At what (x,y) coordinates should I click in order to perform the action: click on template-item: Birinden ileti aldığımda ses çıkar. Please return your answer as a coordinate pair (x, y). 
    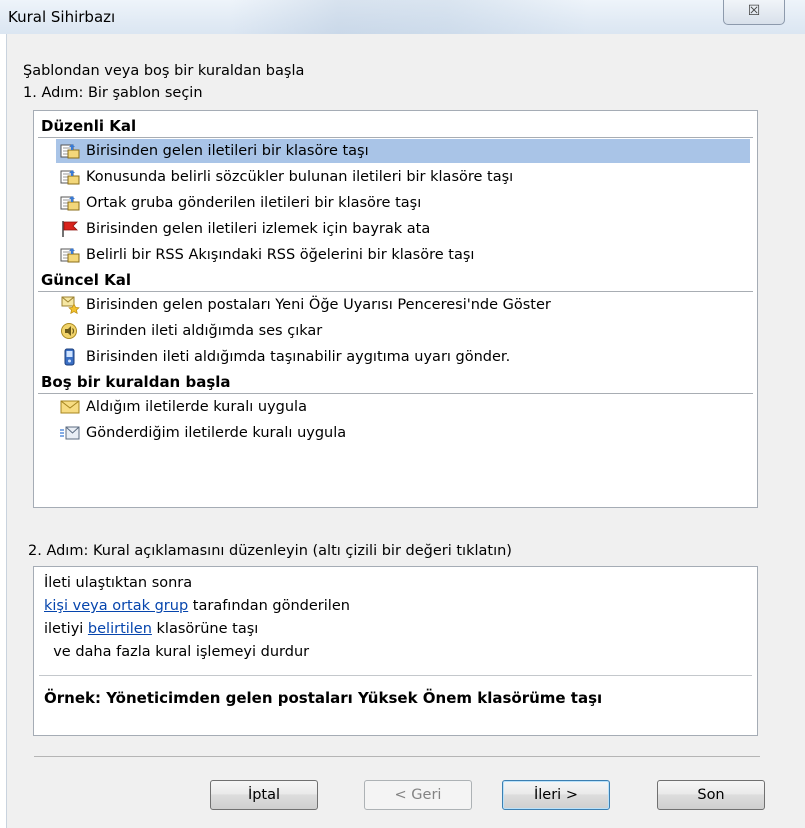
    Looking at the image, I should click on (189, 331).